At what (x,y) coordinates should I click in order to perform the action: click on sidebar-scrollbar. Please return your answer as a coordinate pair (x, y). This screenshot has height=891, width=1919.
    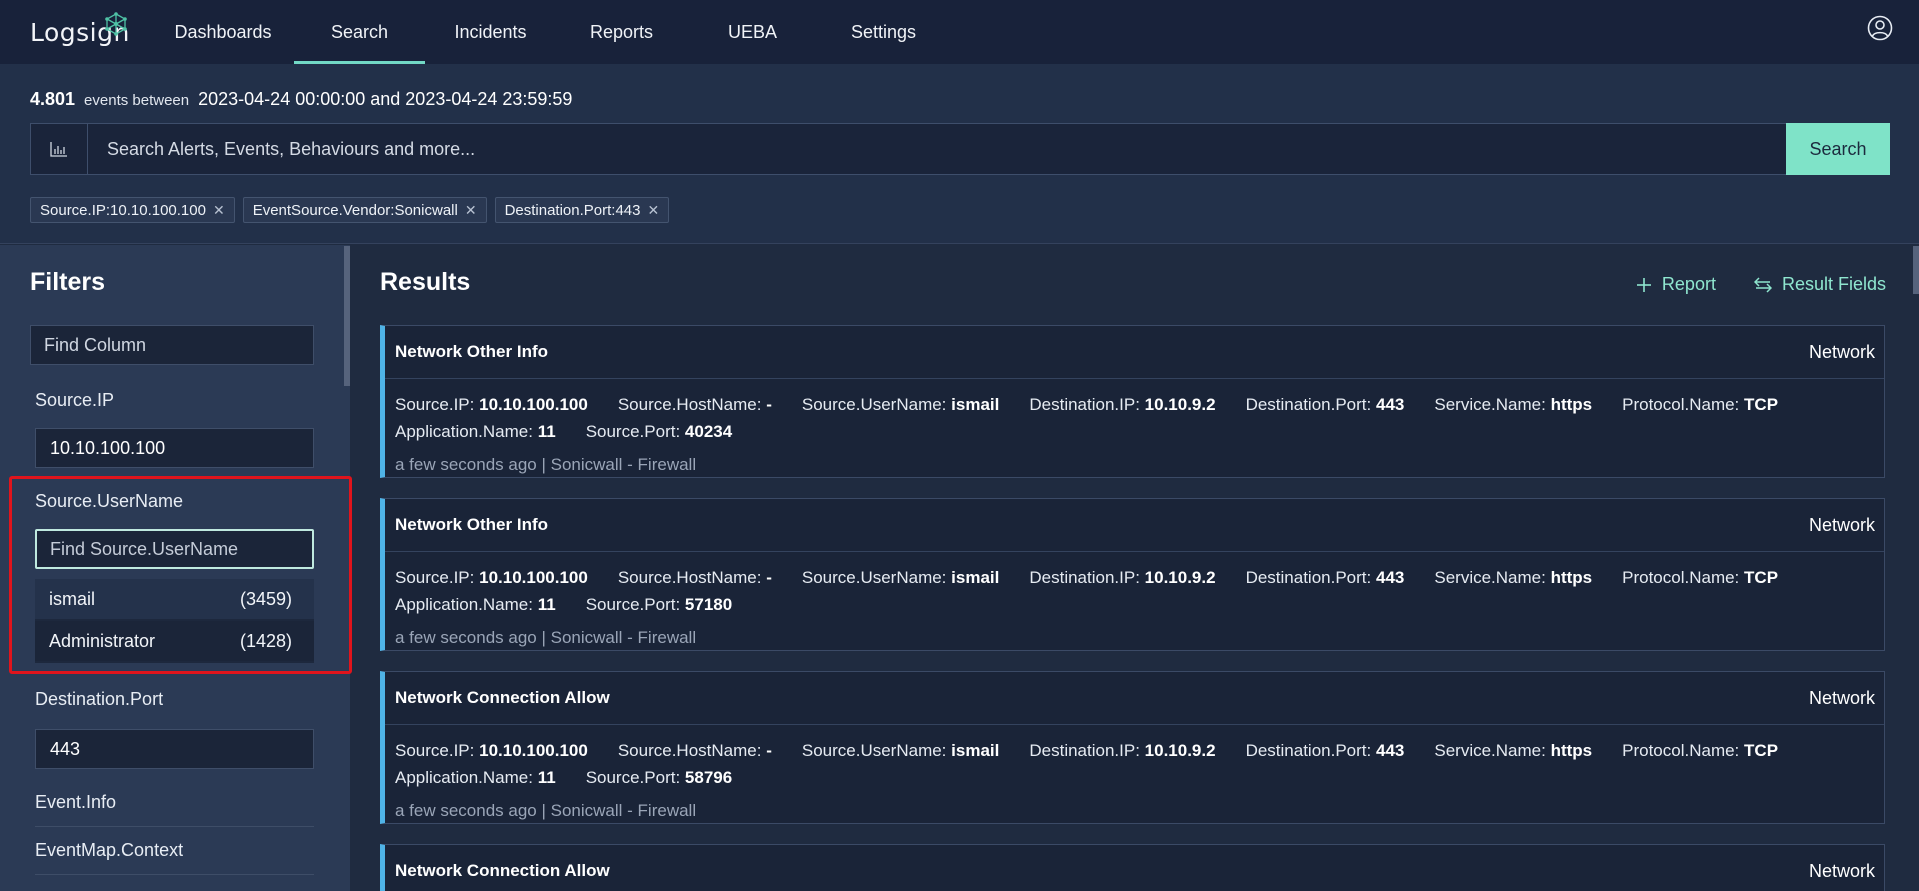
    Looking at the image, I should click on (347, 316).